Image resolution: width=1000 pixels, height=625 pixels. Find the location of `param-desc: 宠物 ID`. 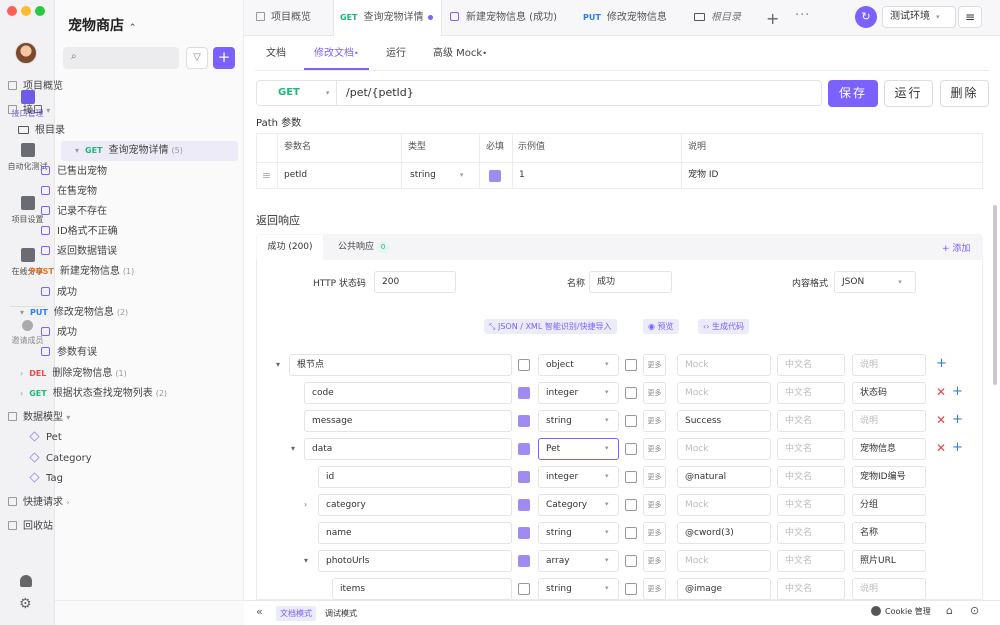

param-desc: 宠物 ID is located at coordinates (703, 175).